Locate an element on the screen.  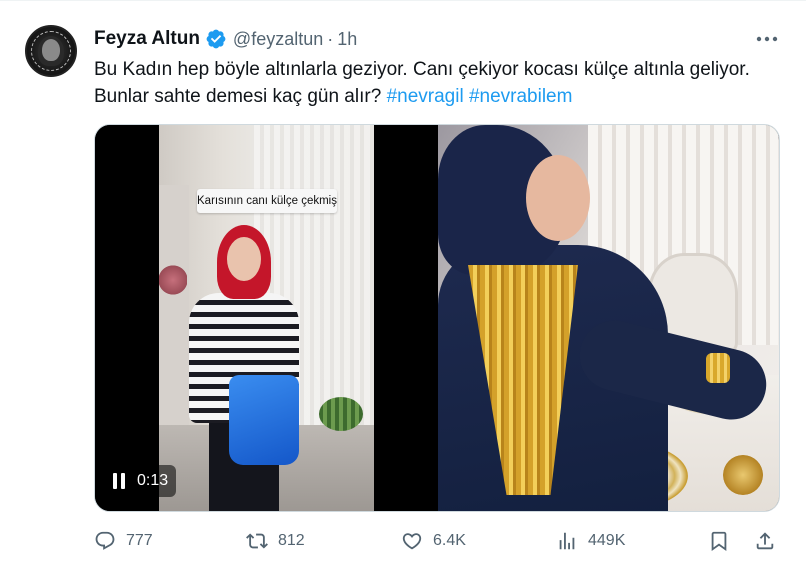
verified-badge-icon is located at coordinates (216, 39).